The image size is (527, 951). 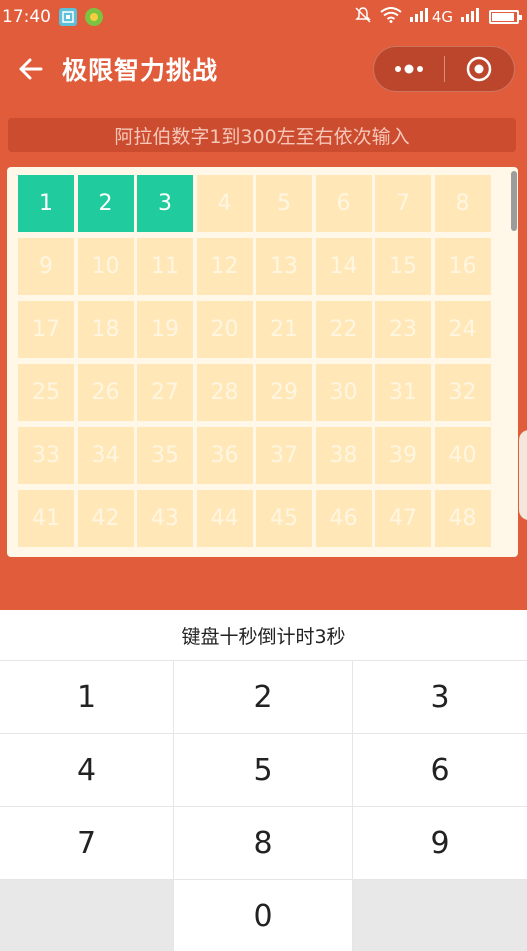 I want to click on grid-cell: 43, so click(x=165, y=518).